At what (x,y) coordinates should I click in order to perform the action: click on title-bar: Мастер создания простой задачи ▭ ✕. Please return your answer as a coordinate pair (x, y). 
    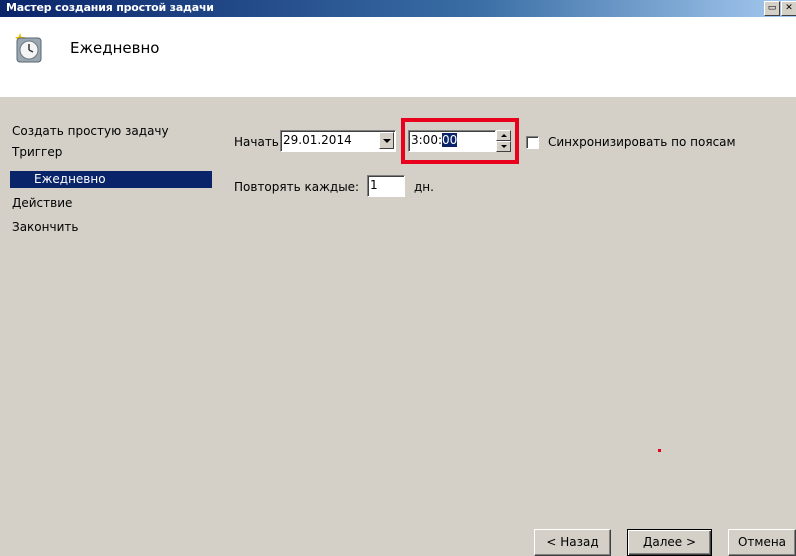
    Looking at the image, I should click on (398, 8).